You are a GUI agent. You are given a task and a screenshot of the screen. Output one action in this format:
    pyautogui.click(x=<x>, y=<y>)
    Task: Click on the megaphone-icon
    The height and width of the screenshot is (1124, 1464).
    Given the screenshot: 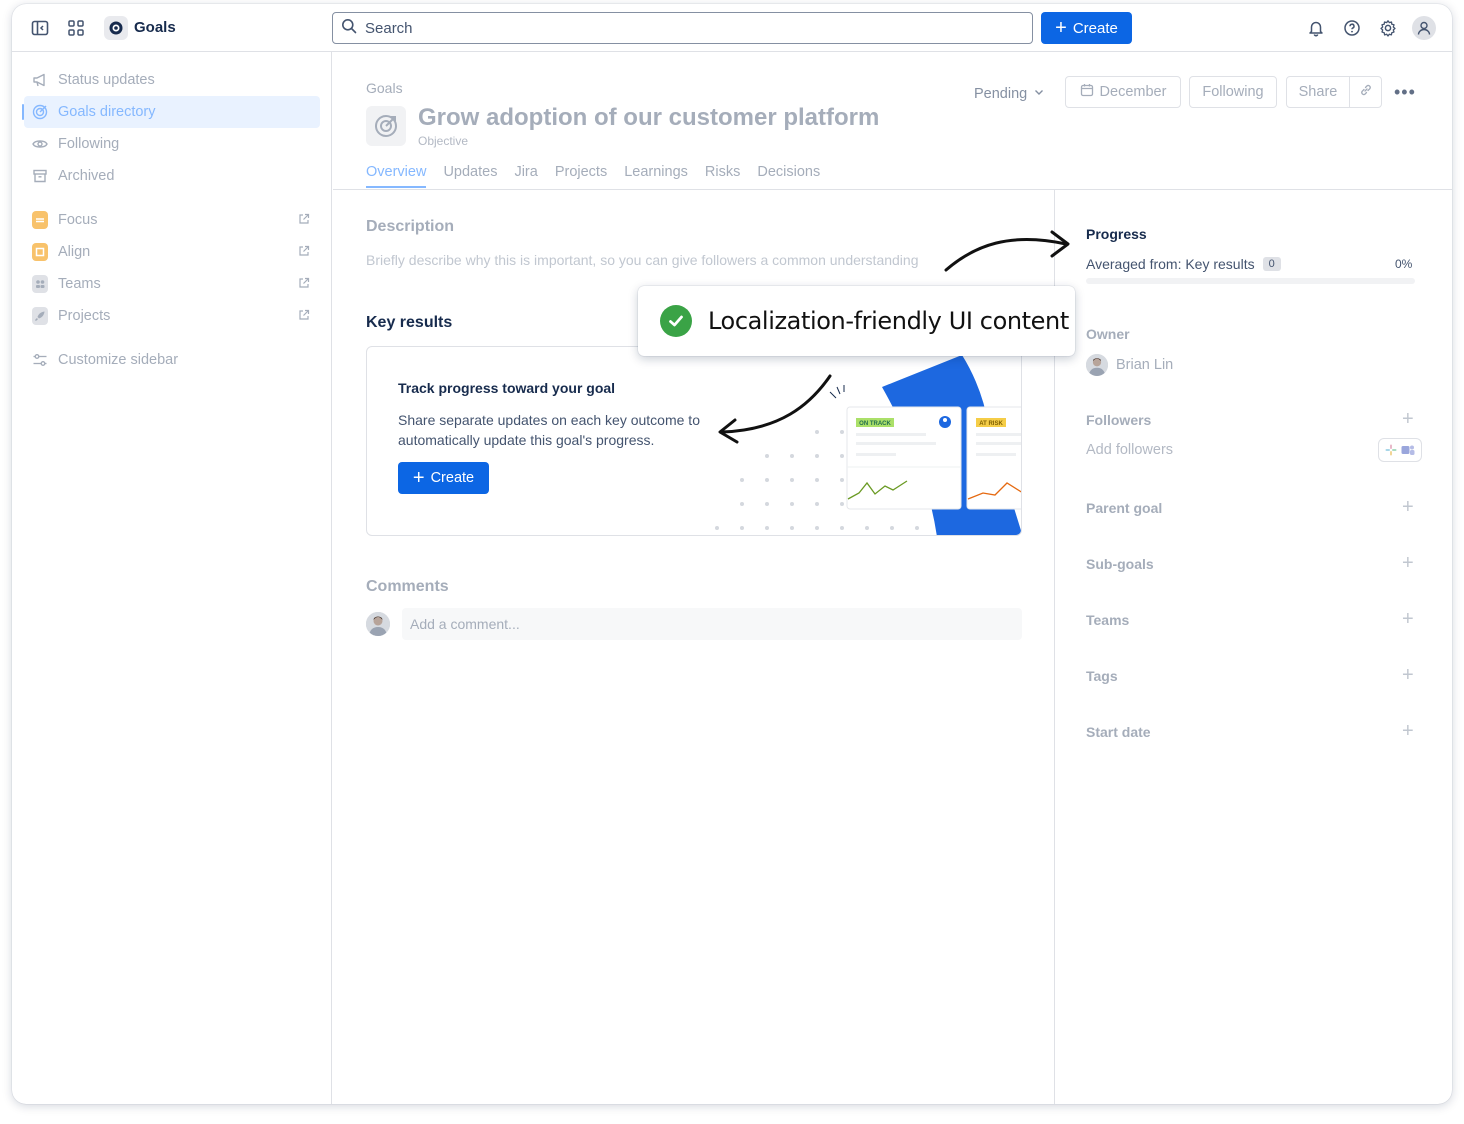 What is the action you would take?
    pyautogui.click(x=40, y=80)
    